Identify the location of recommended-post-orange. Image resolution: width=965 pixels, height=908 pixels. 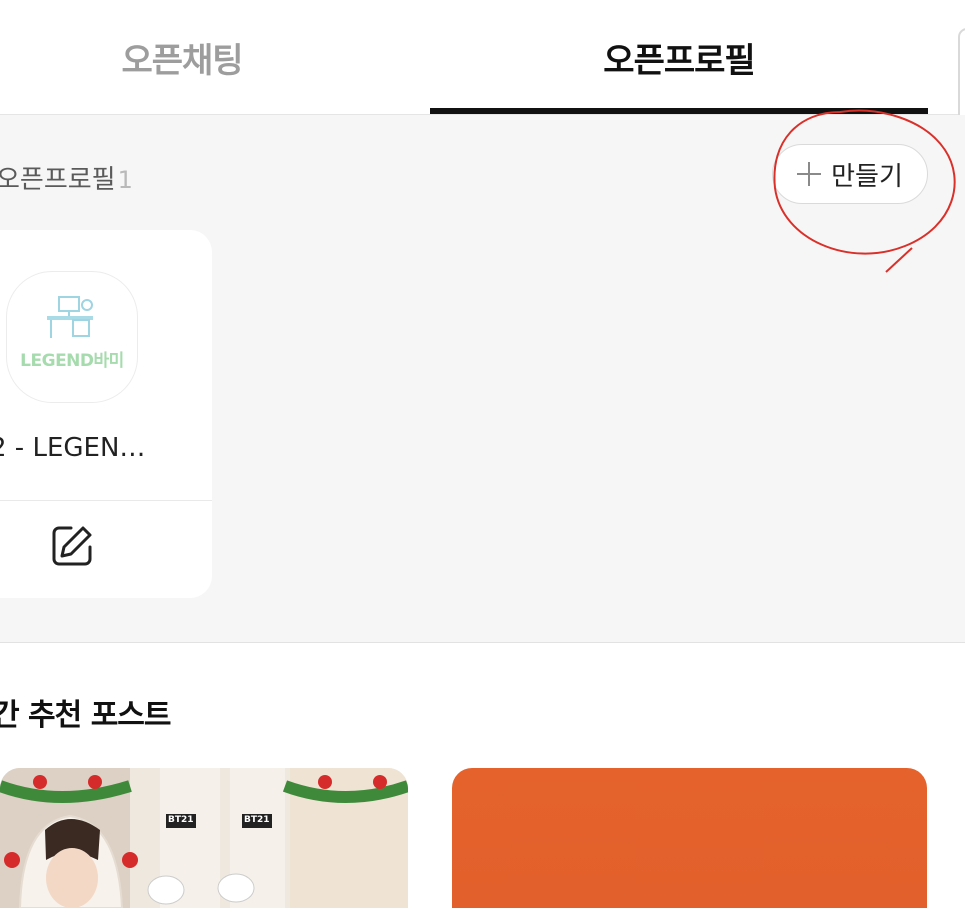
(689, 838).